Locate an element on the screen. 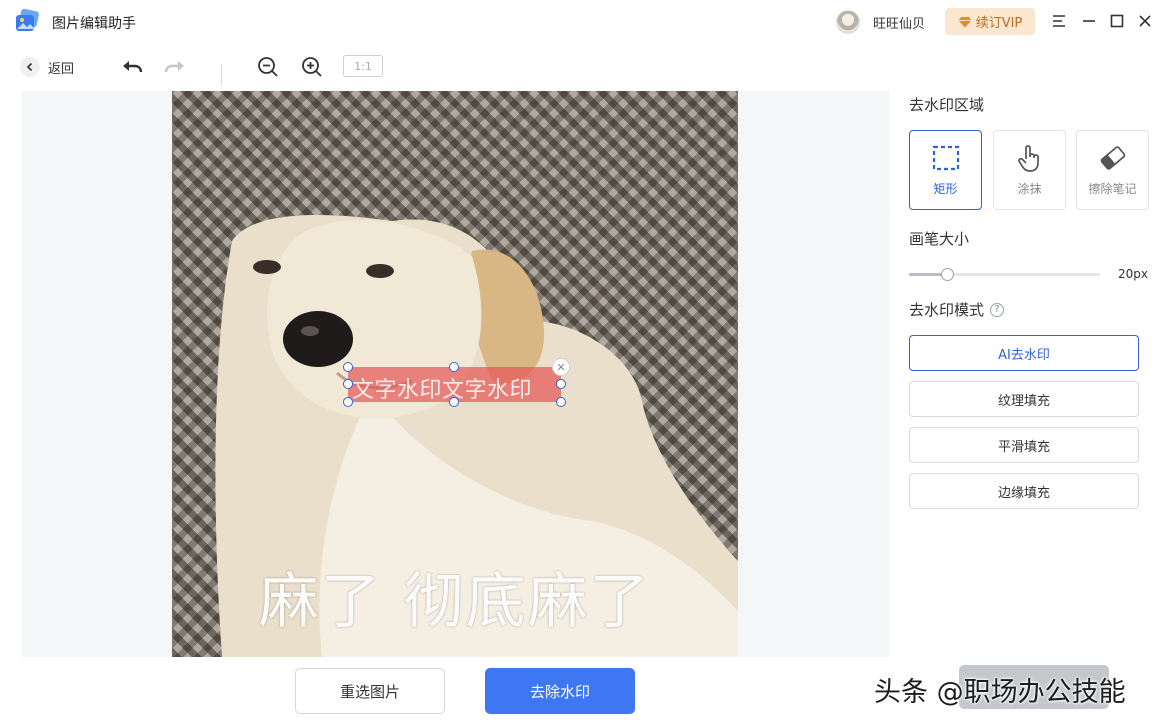  mode-rectangle: 矩形 is located at coordinates (945, 170).